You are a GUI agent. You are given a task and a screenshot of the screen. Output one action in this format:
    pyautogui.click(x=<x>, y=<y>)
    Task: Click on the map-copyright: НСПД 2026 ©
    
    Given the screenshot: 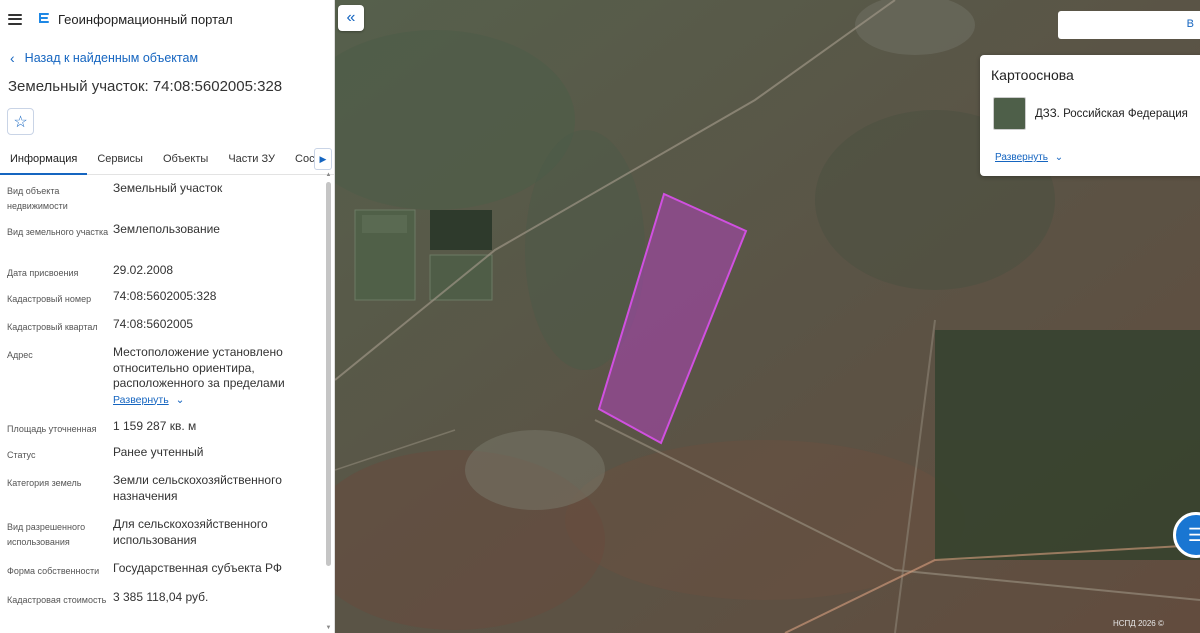 What is the action you would take?
    pyautogui.click(x=1138, y=623)
    